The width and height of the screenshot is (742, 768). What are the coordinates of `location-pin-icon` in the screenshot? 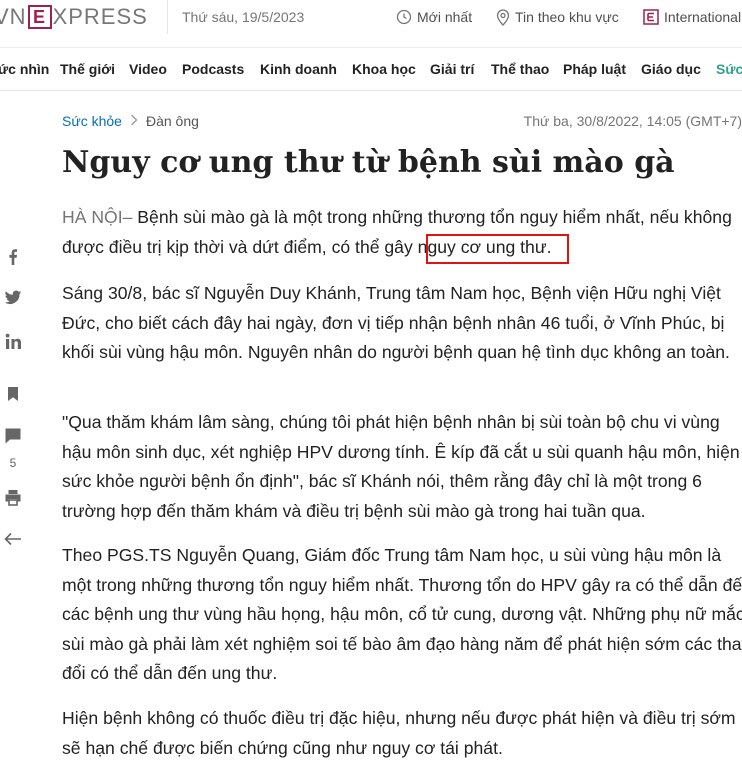 It's located at (503, 17).